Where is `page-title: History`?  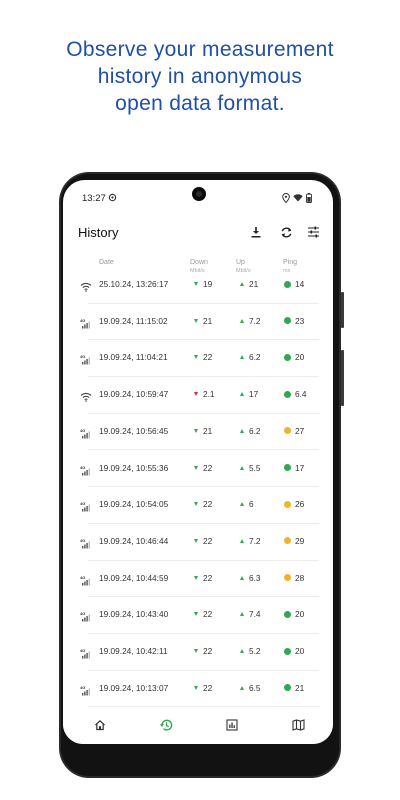
page-title: History is located at coordinates (98, 232).